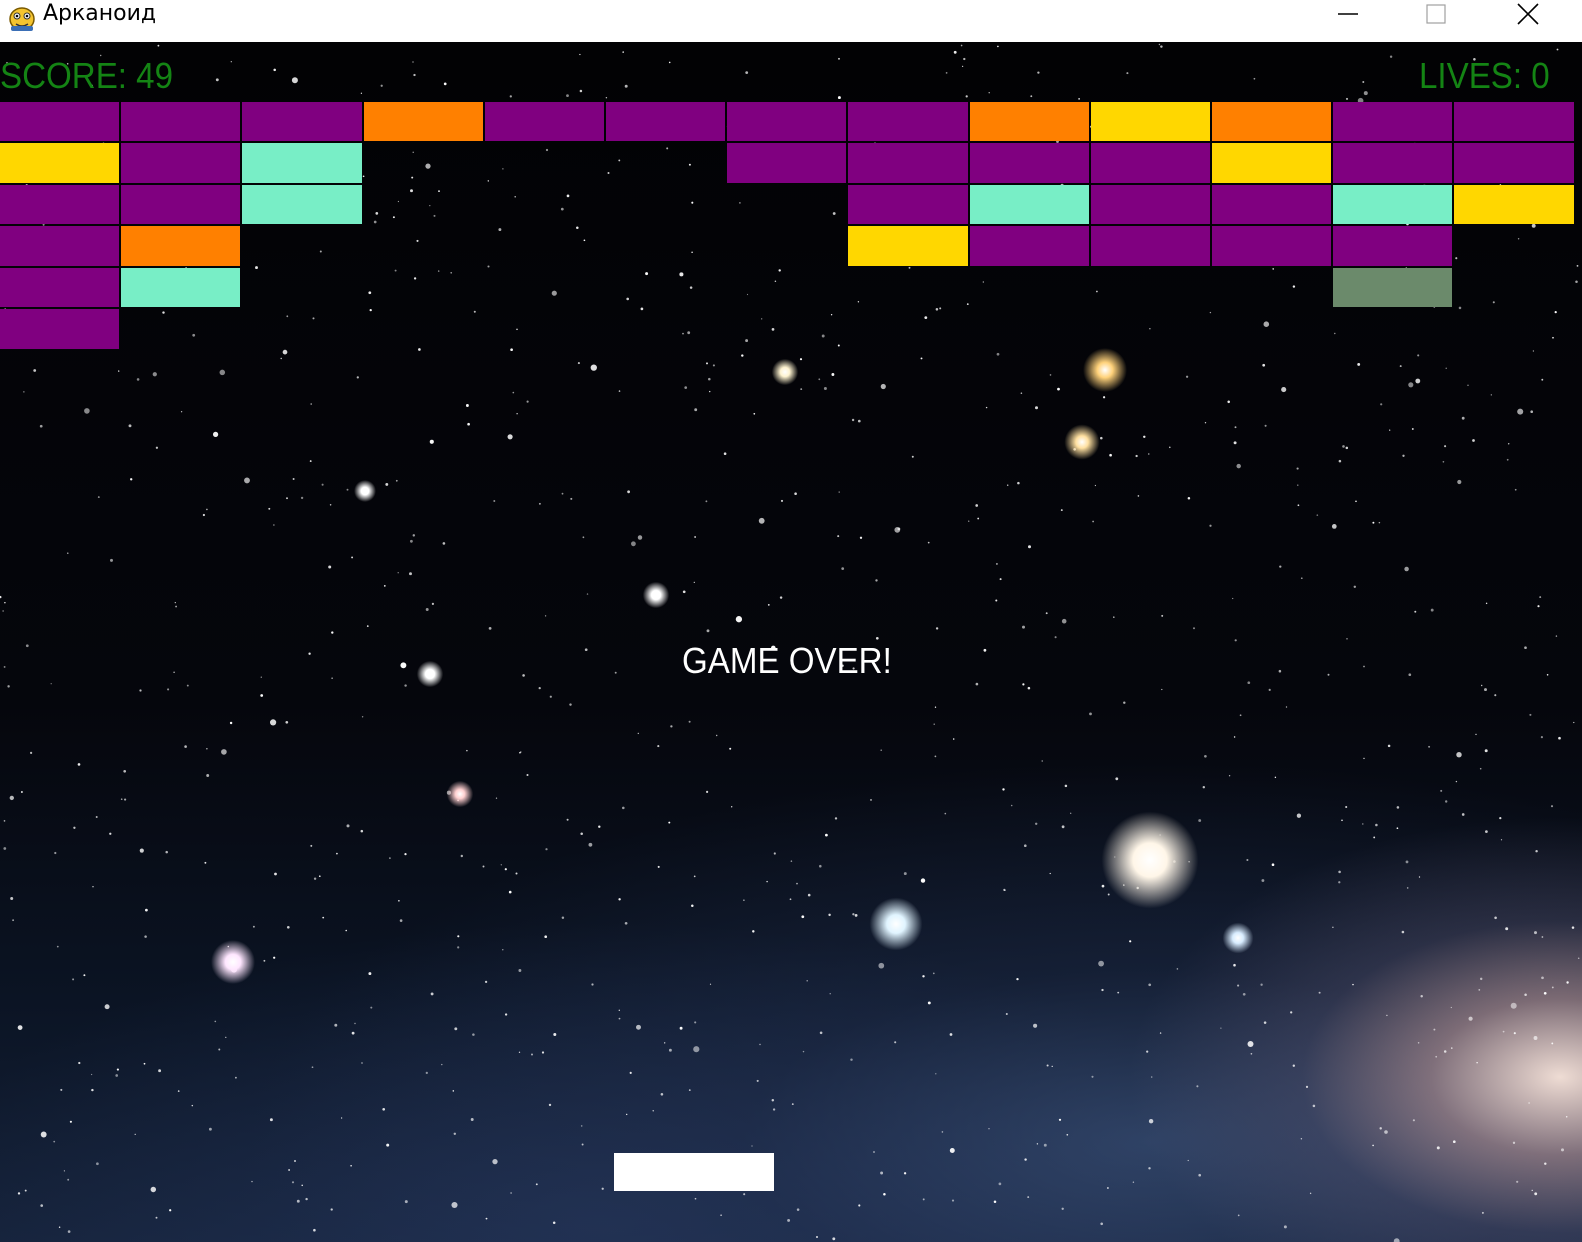 Image resolution: width=1582 pixels, height=1242 pixels. I want to click on game-over-message: GAME OVER!, so click(787, 660).